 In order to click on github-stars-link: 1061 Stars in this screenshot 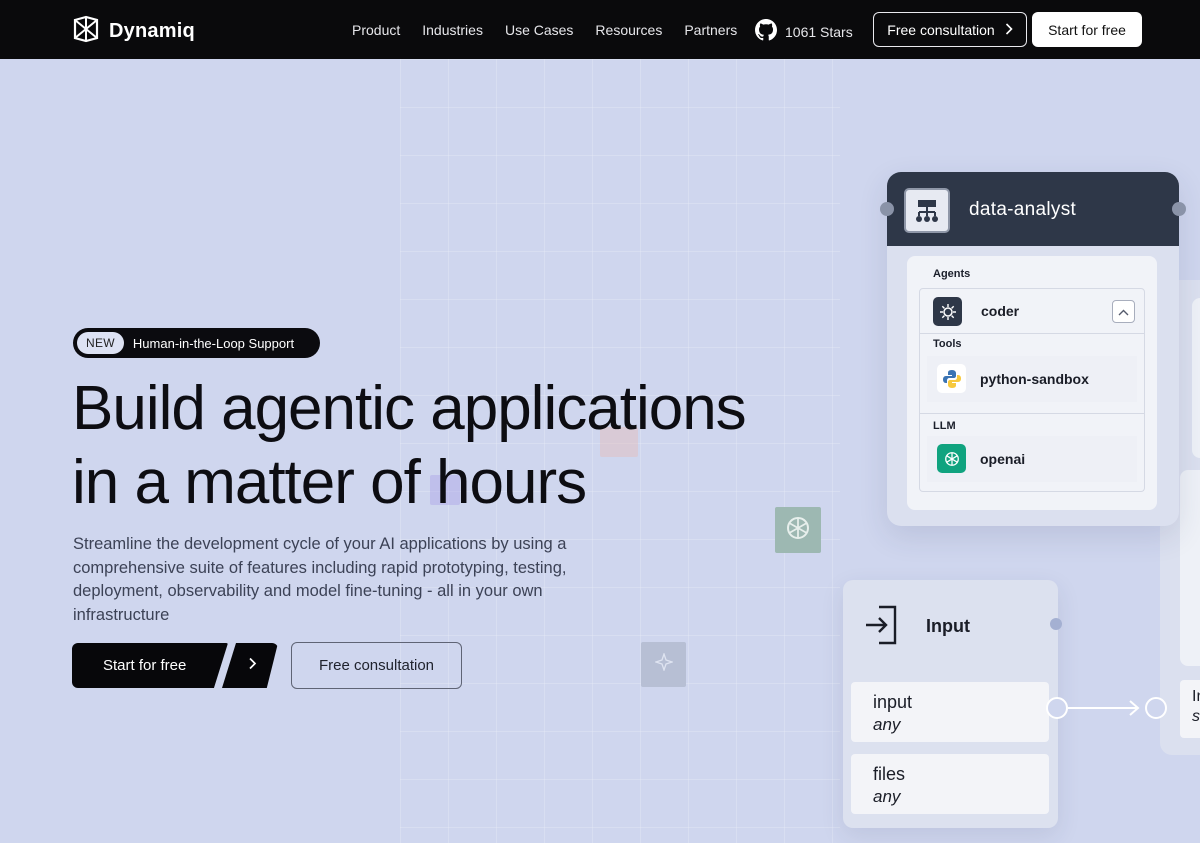, I will do `click(804, 31)`.